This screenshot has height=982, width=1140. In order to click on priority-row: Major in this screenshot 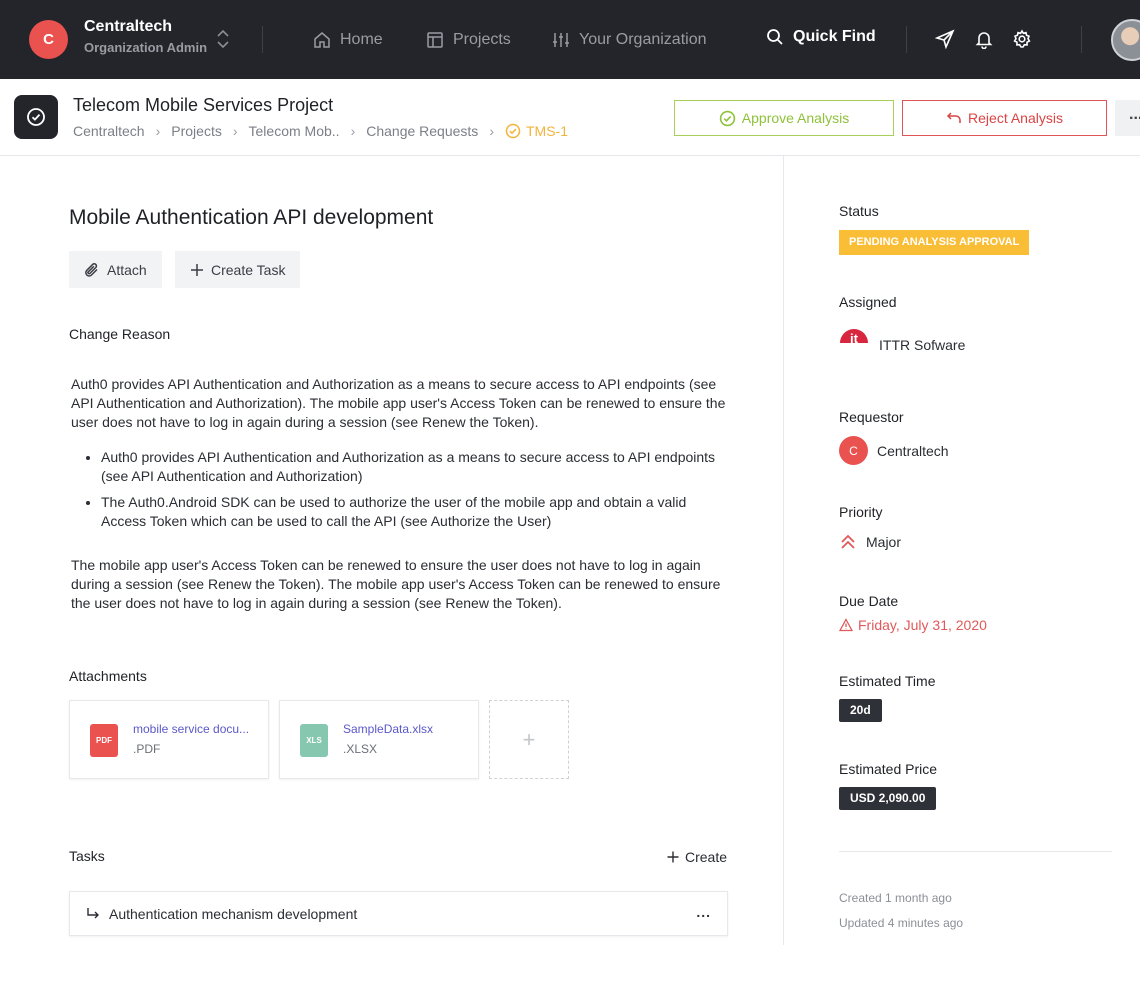, I will do `click(870, 542)`.